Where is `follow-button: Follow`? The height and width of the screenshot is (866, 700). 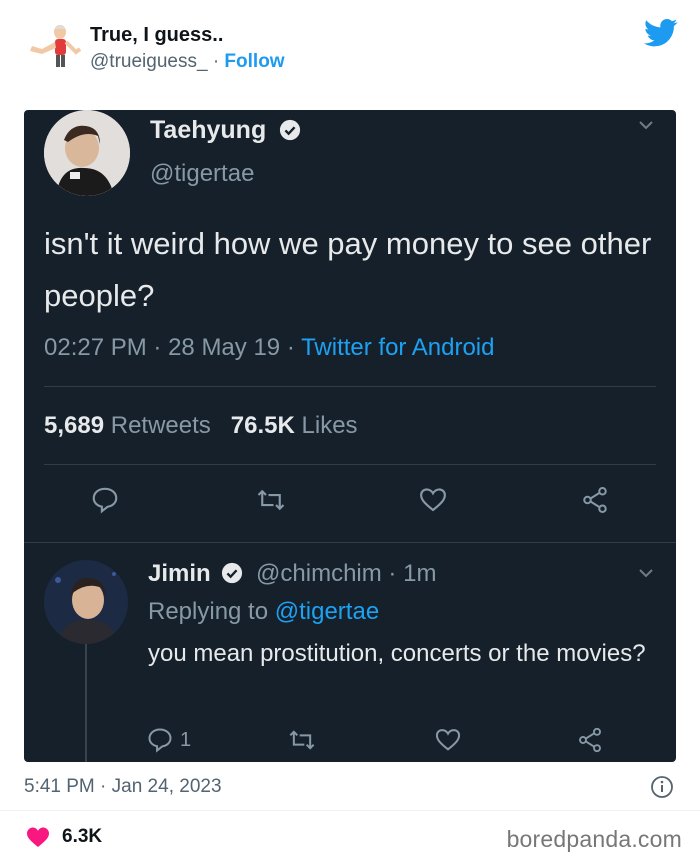 follow-button: Follow is located at coordinates (254, 61).